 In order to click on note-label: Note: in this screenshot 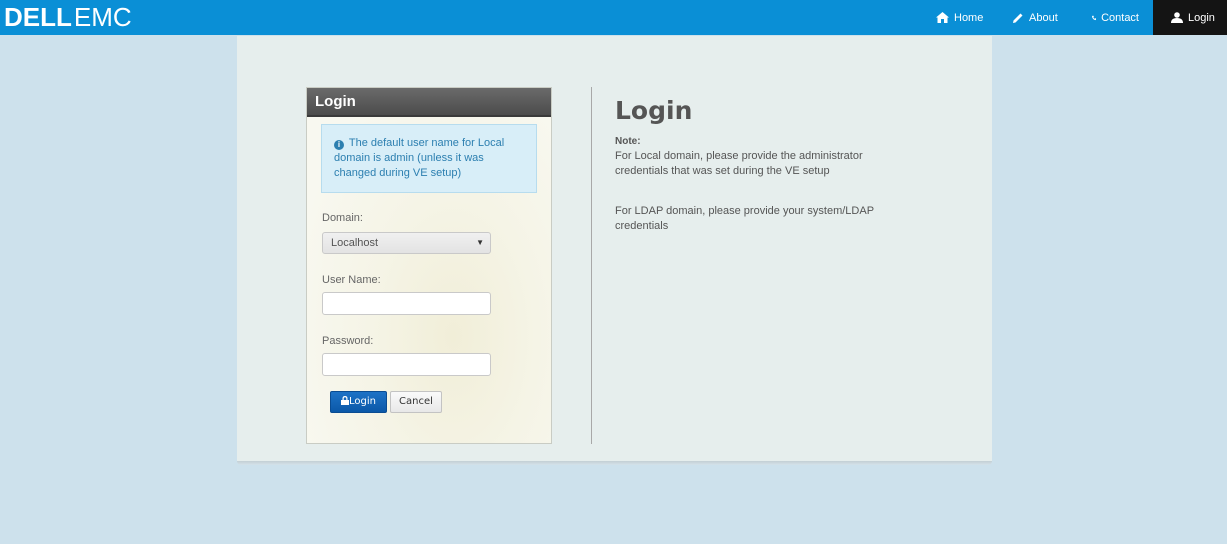, I will do `click(628, 141)`.